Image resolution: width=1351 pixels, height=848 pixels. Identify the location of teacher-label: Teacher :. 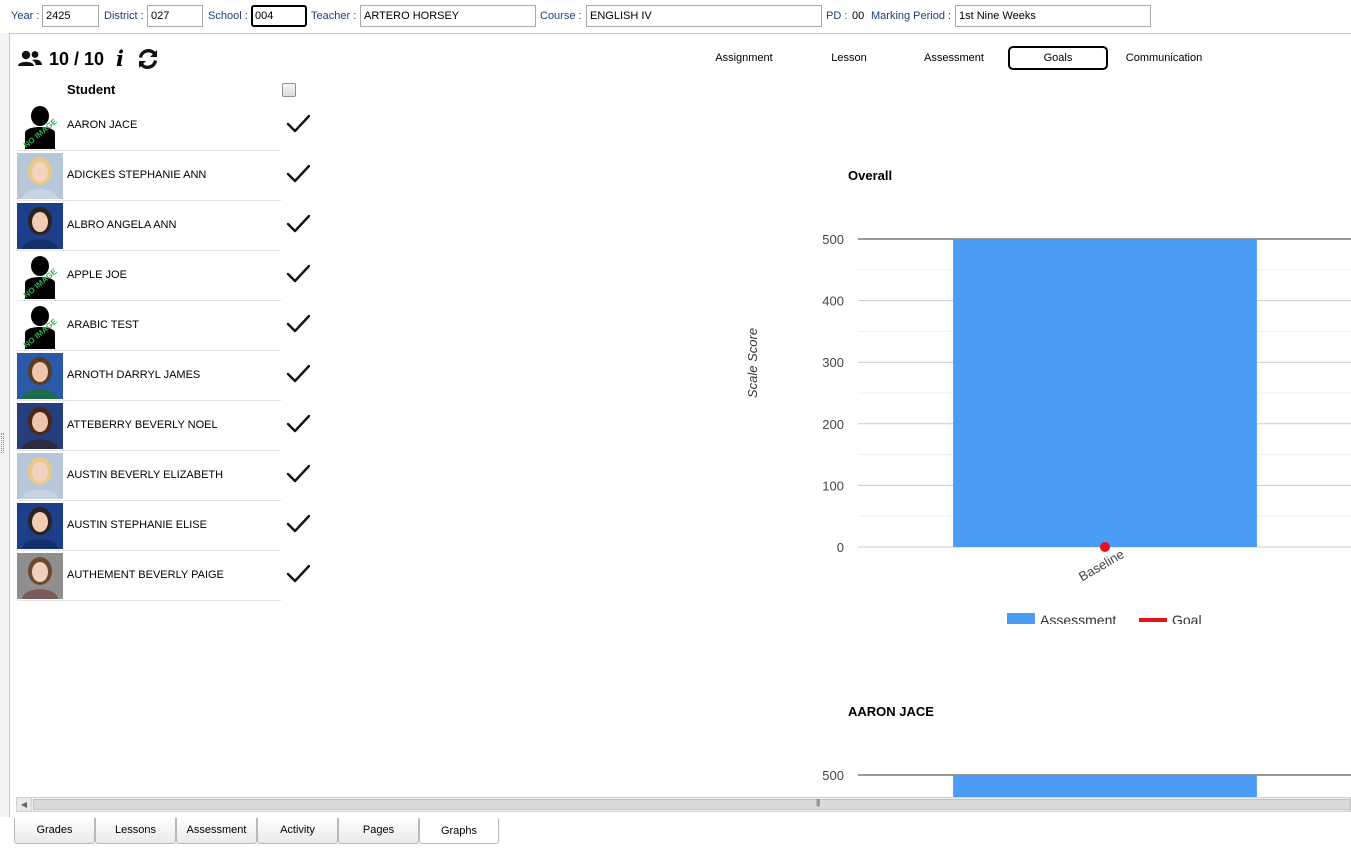
(334, 16).